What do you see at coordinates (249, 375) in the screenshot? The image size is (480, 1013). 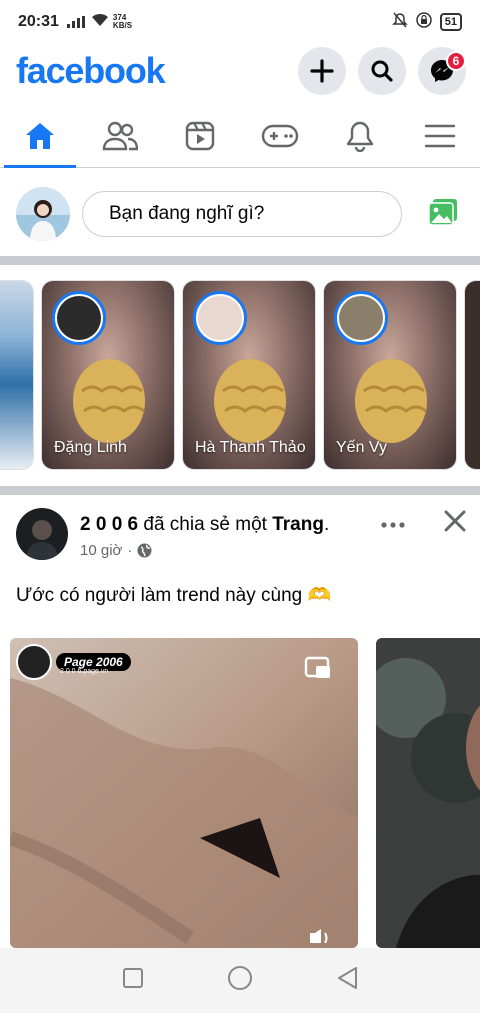 I see `story-card: Hà Thanh Thảo` at bounding box center [249, 375].